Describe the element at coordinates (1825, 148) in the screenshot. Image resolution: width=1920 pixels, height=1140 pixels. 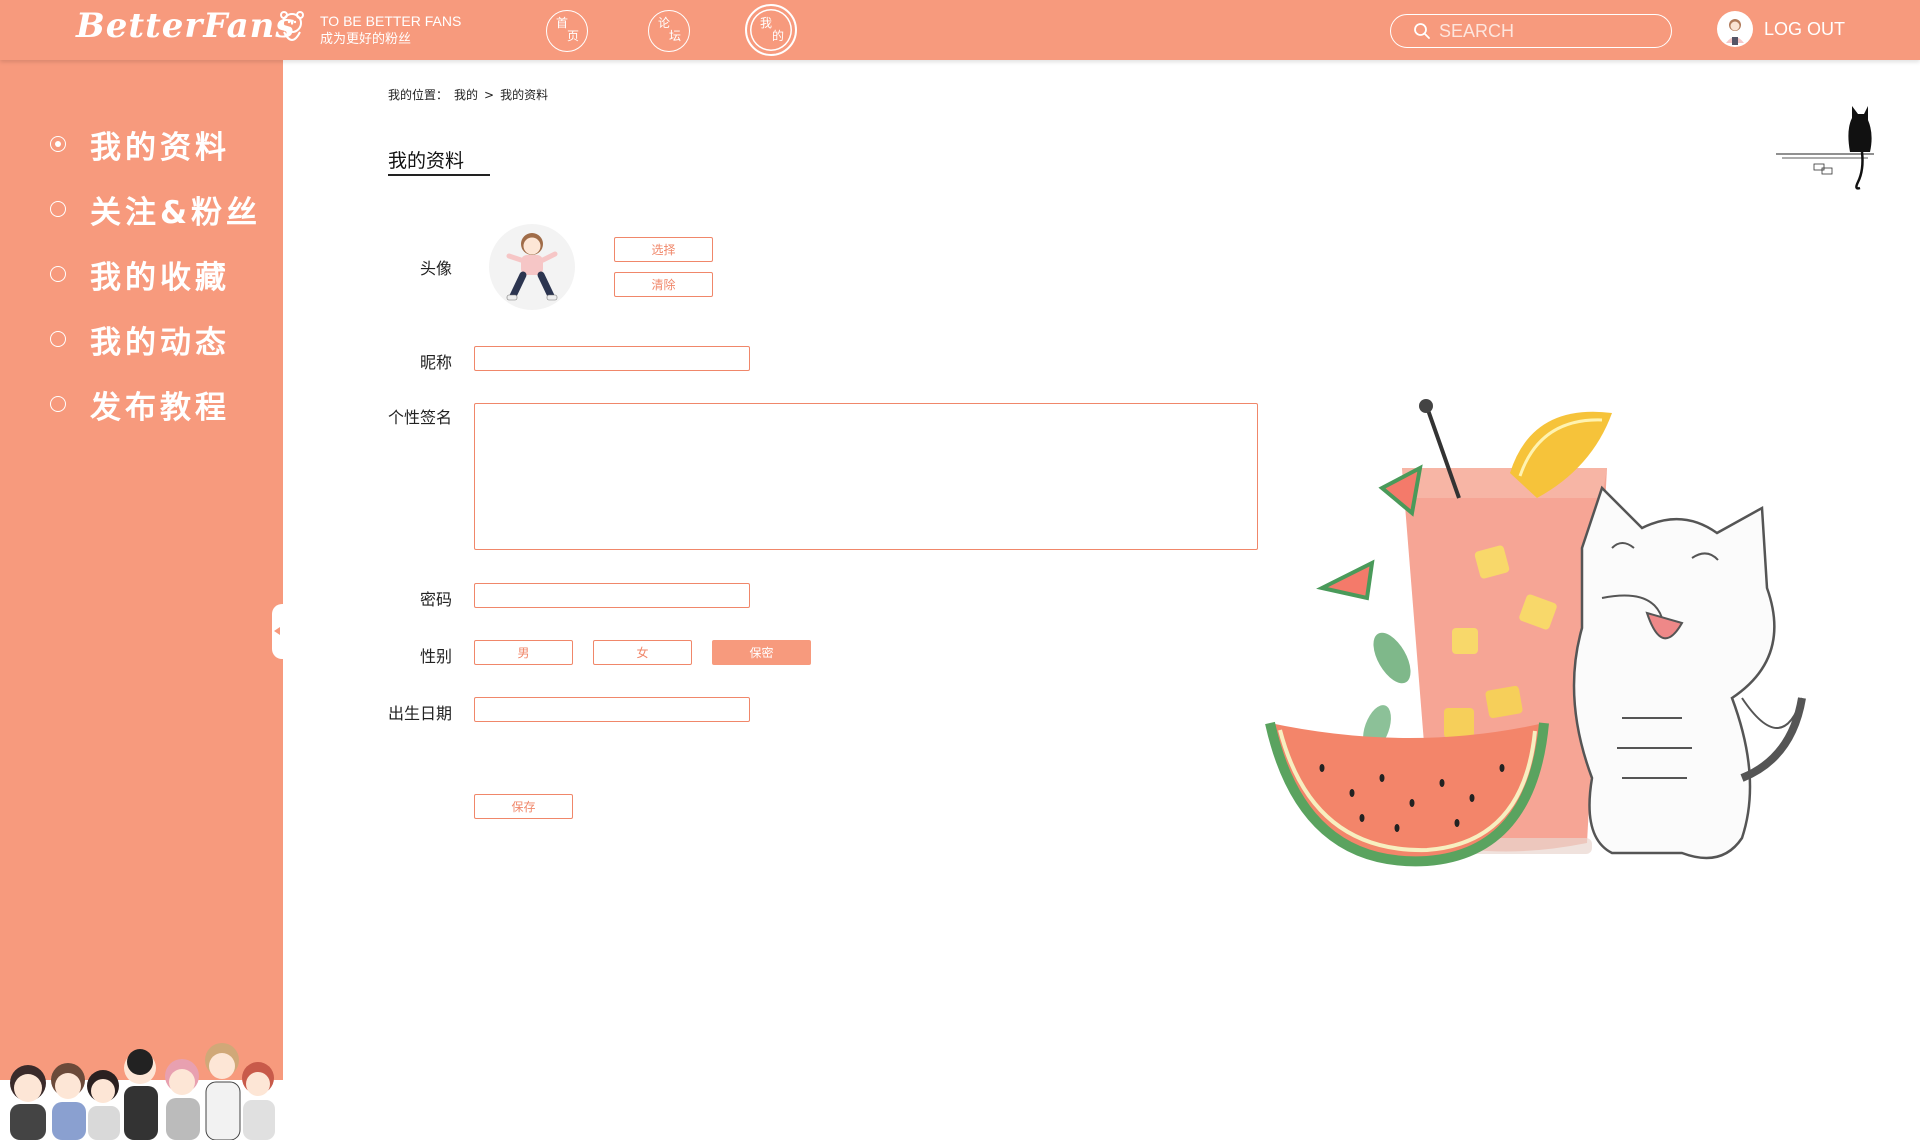
I see `cat-silhouette-decoration` at that location.